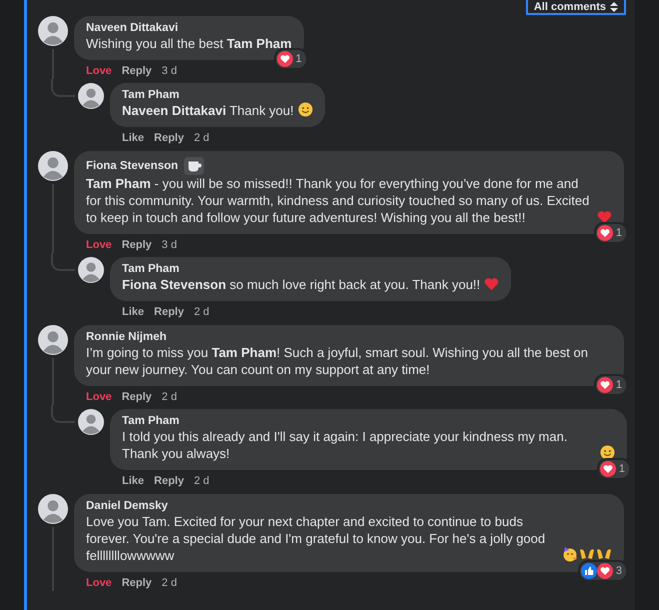 The width and height of the screenshot is (659, 610). I want to click on comment-text: Love you Tam. Excited for your next chapter and excited to continue to buds forever. You're a special dude and I'm grateful to know you. For he's a jolly good fellllllllowwwww, so click(316, 538).